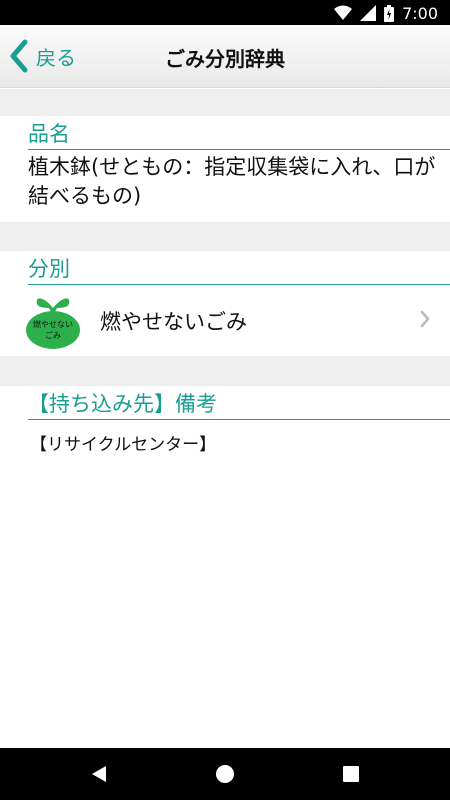 The image size is (450, 800). I want to click on page-title: ごみ分別辞典, so click(225, 59).